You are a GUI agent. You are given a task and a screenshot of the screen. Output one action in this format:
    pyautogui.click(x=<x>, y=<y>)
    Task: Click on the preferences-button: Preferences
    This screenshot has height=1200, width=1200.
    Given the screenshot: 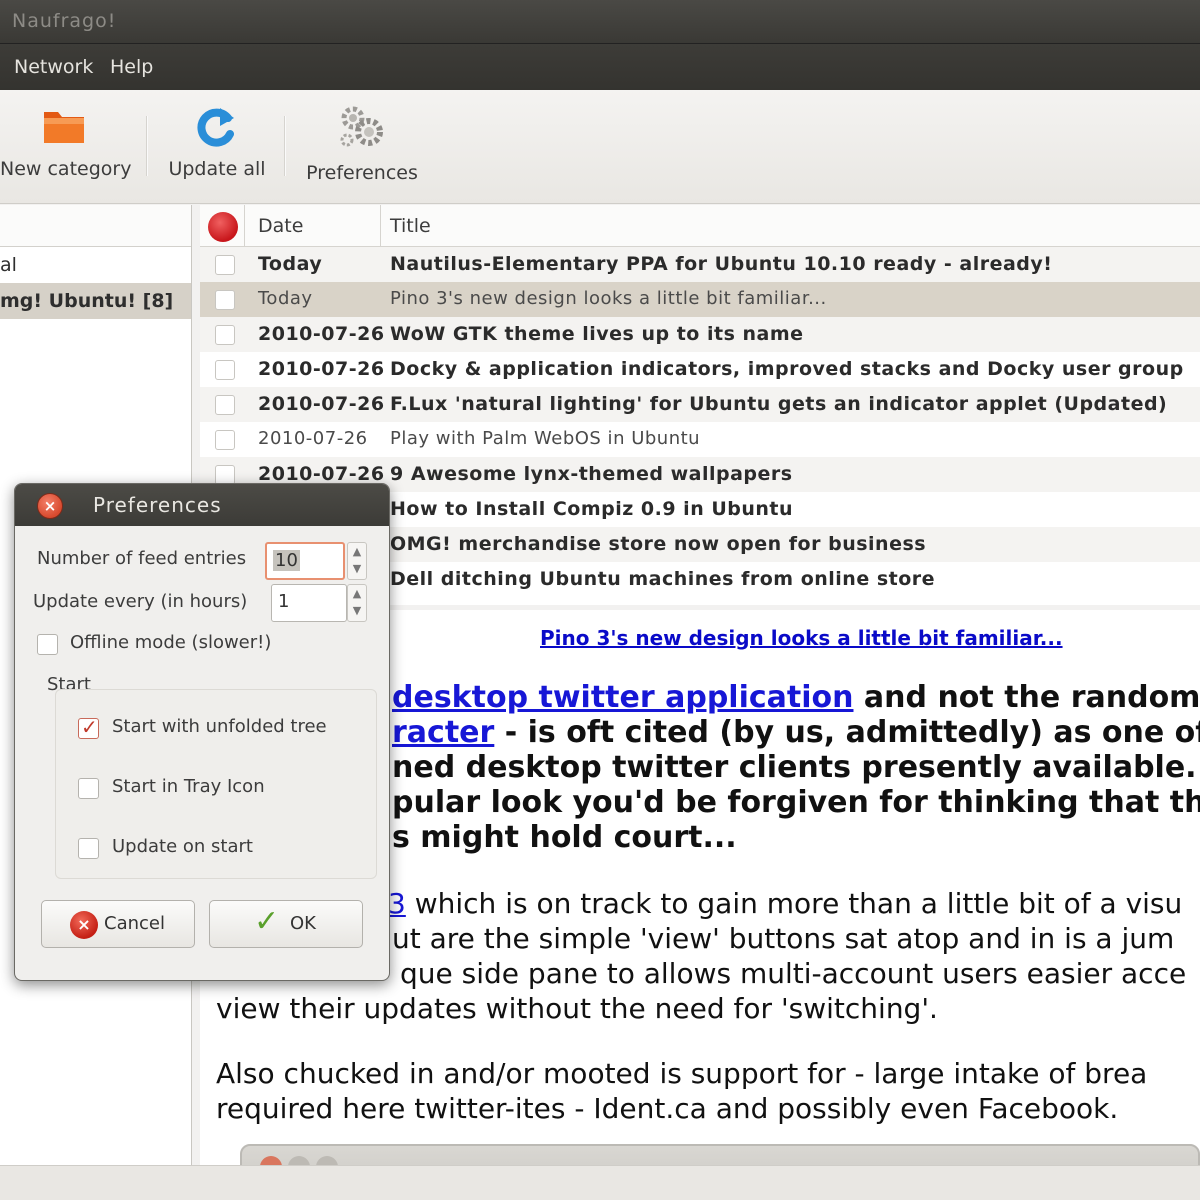 What is the action you would take?
    pyautogui.click(x=362, y=144)
    